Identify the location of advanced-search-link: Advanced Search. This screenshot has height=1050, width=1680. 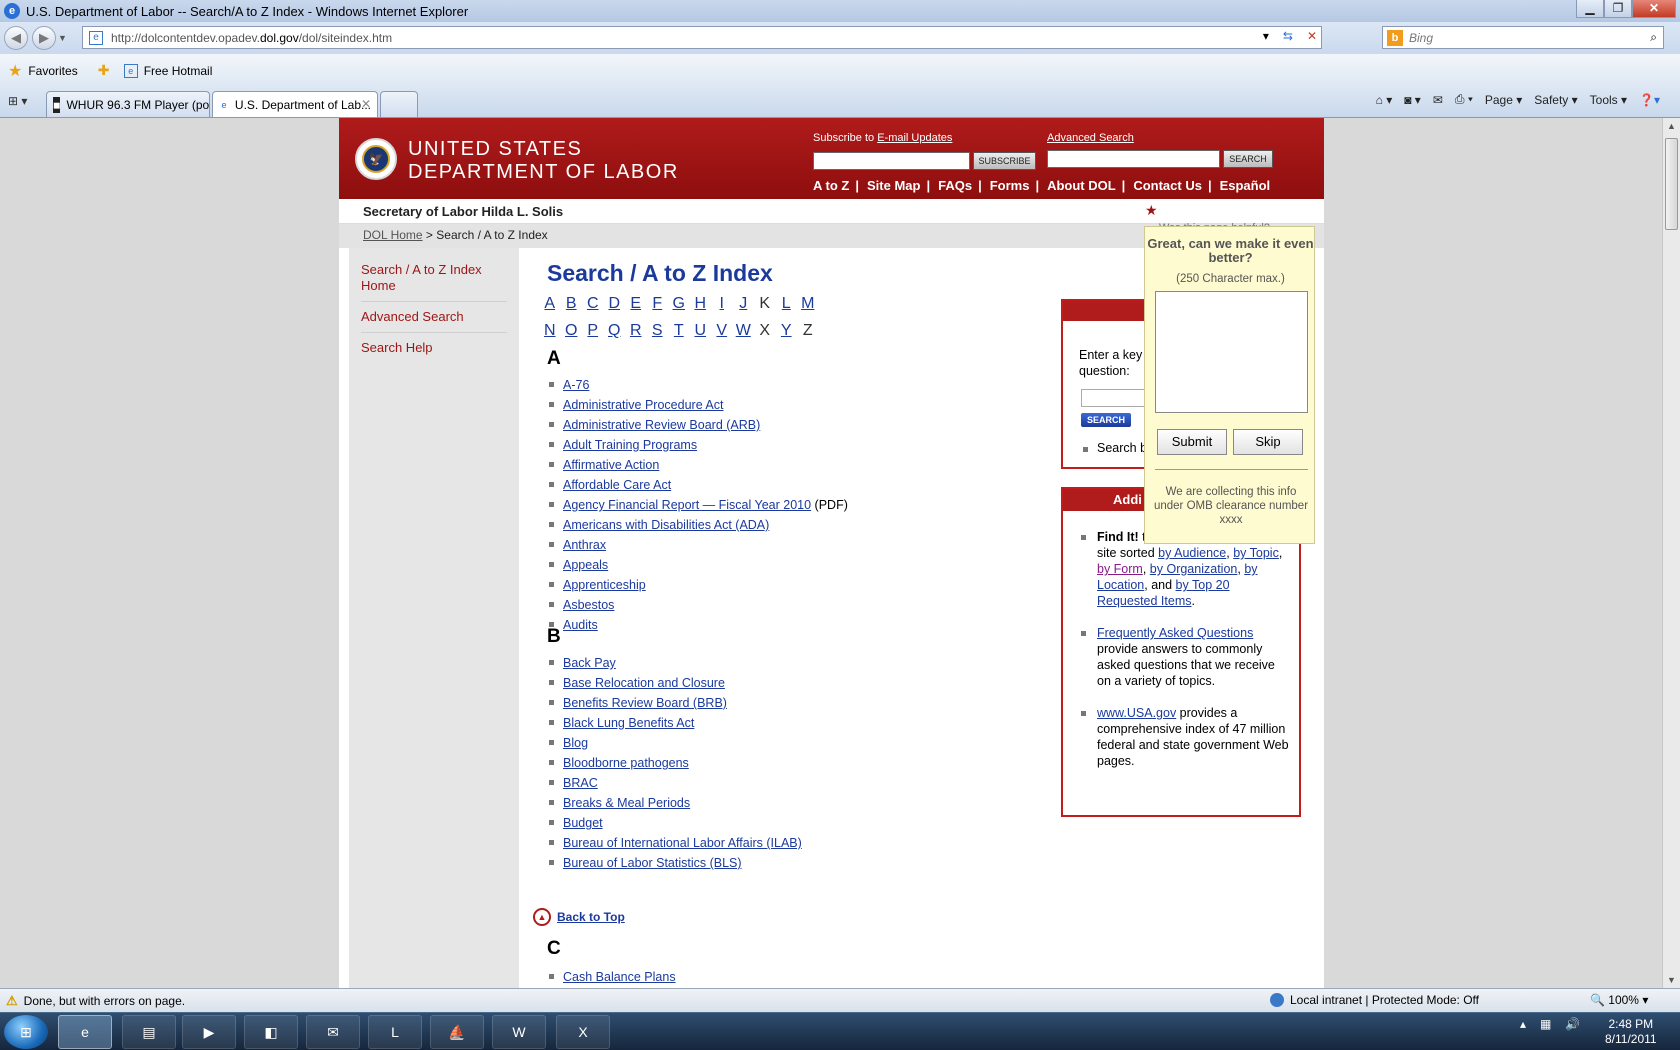
(1090, 138).